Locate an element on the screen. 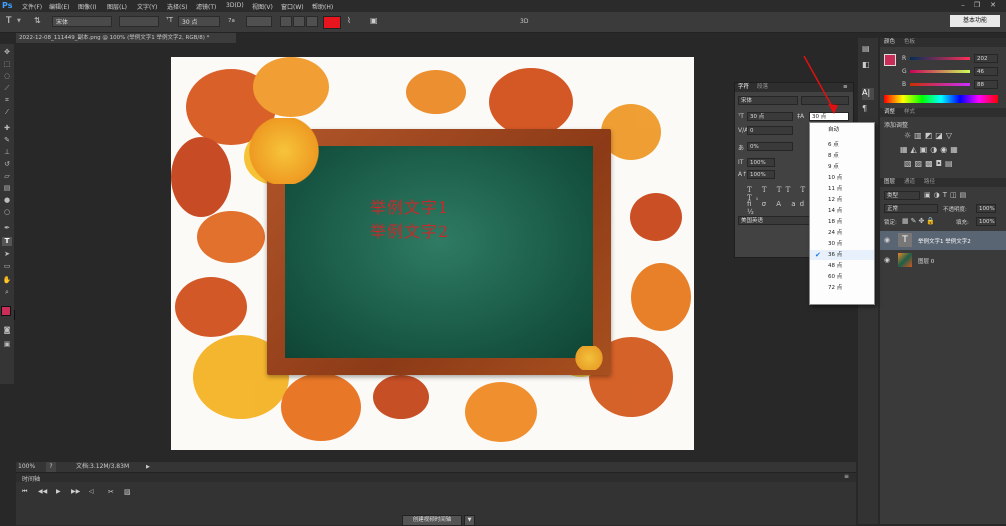  align-left-button is located at coordinates (286, 21).